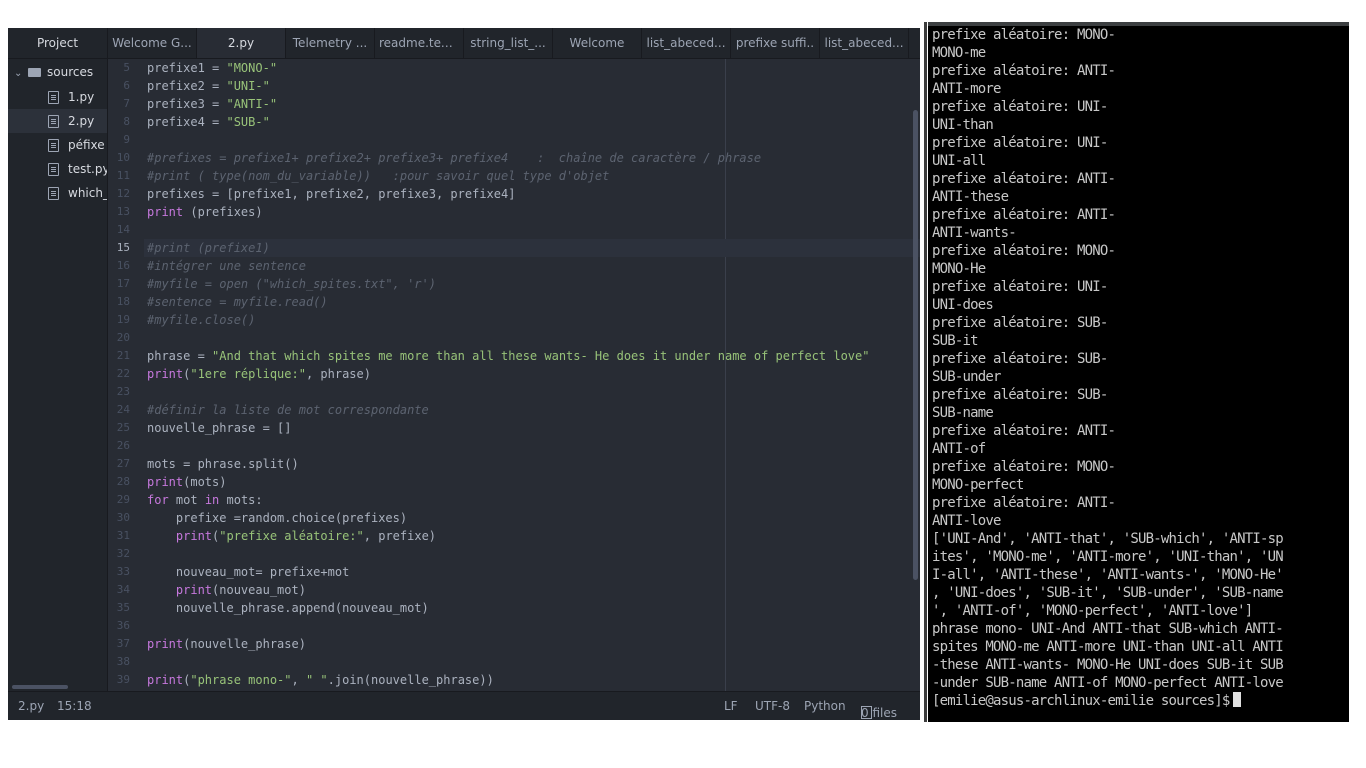  What do you see at coordinates (731, 706) in the screenshot?
I see `status-line-ending: LF` at bounding box center [731, 706].